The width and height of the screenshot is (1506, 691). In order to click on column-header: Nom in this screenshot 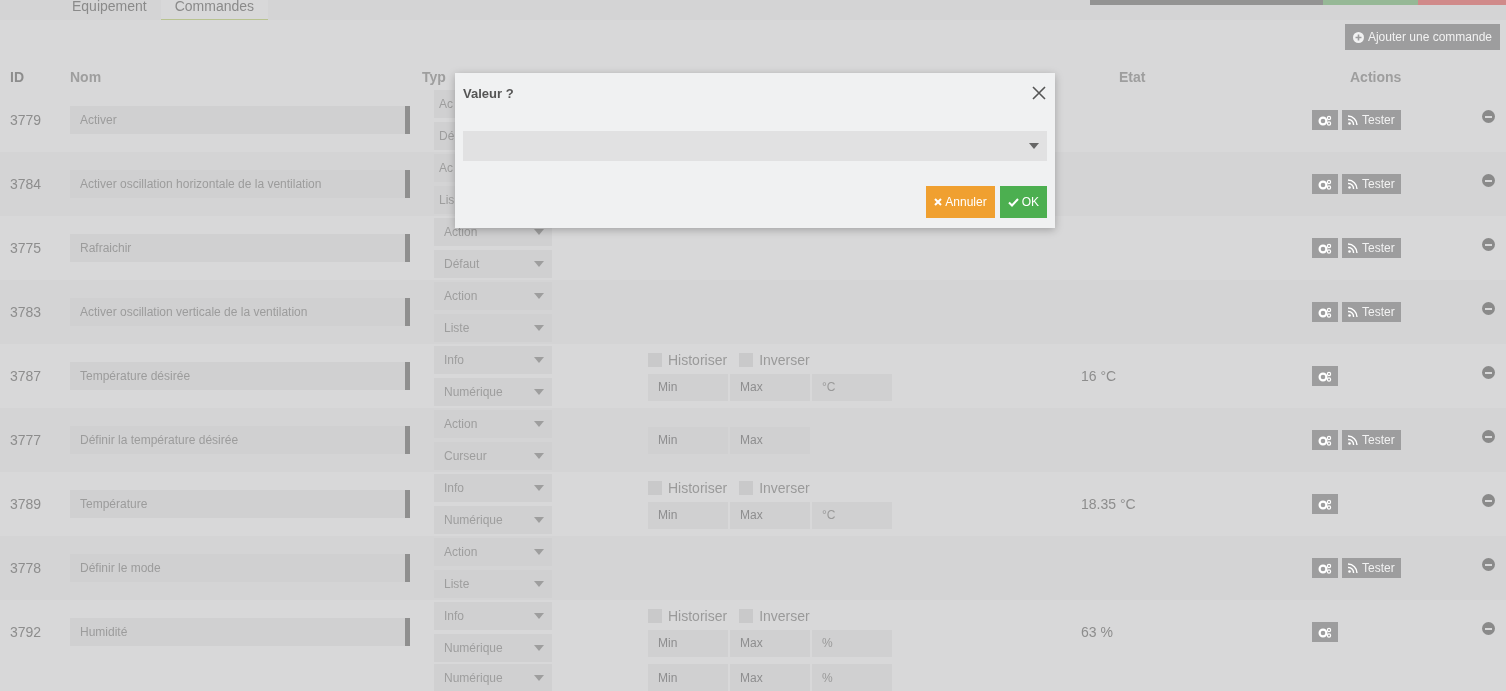, I will do `click(86, 77)`.